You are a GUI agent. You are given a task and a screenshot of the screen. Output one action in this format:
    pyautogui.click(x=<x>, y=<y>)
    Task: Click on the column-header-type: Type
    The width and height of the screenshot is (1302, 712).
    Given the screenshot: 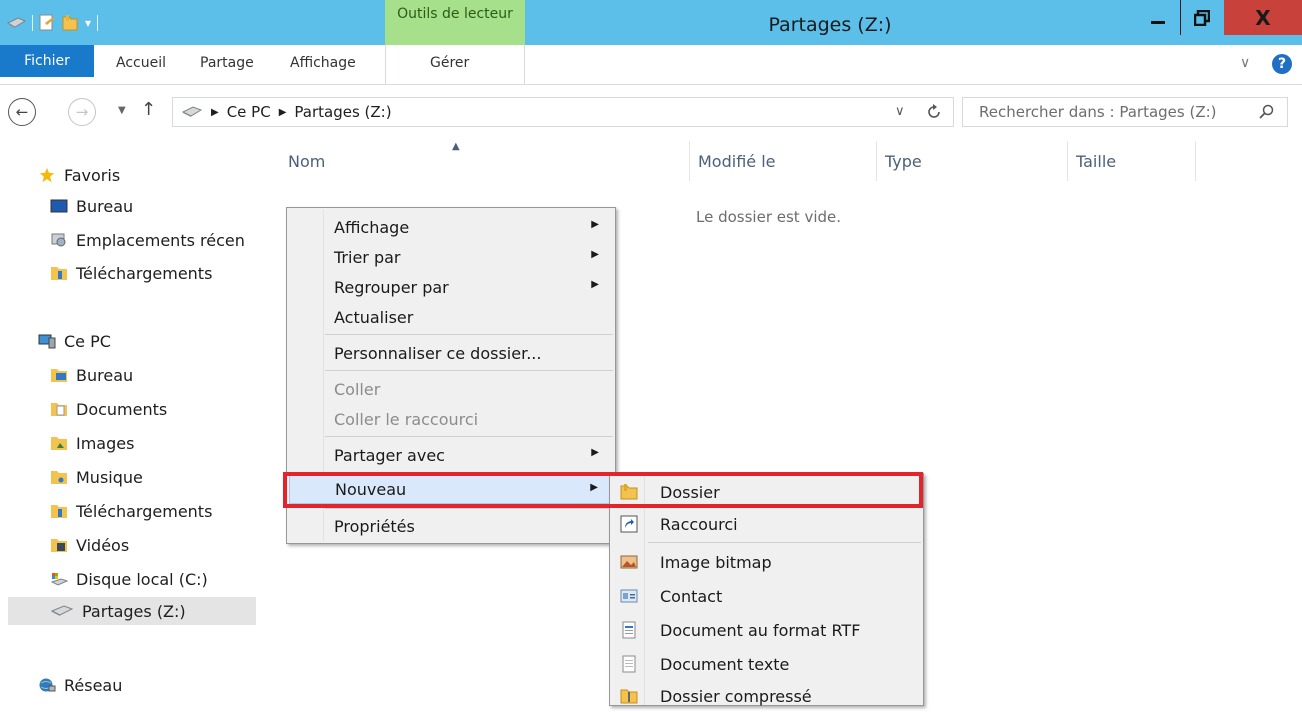 What is the action you would take?
    pyautogui.click(x=972, y=161)
    